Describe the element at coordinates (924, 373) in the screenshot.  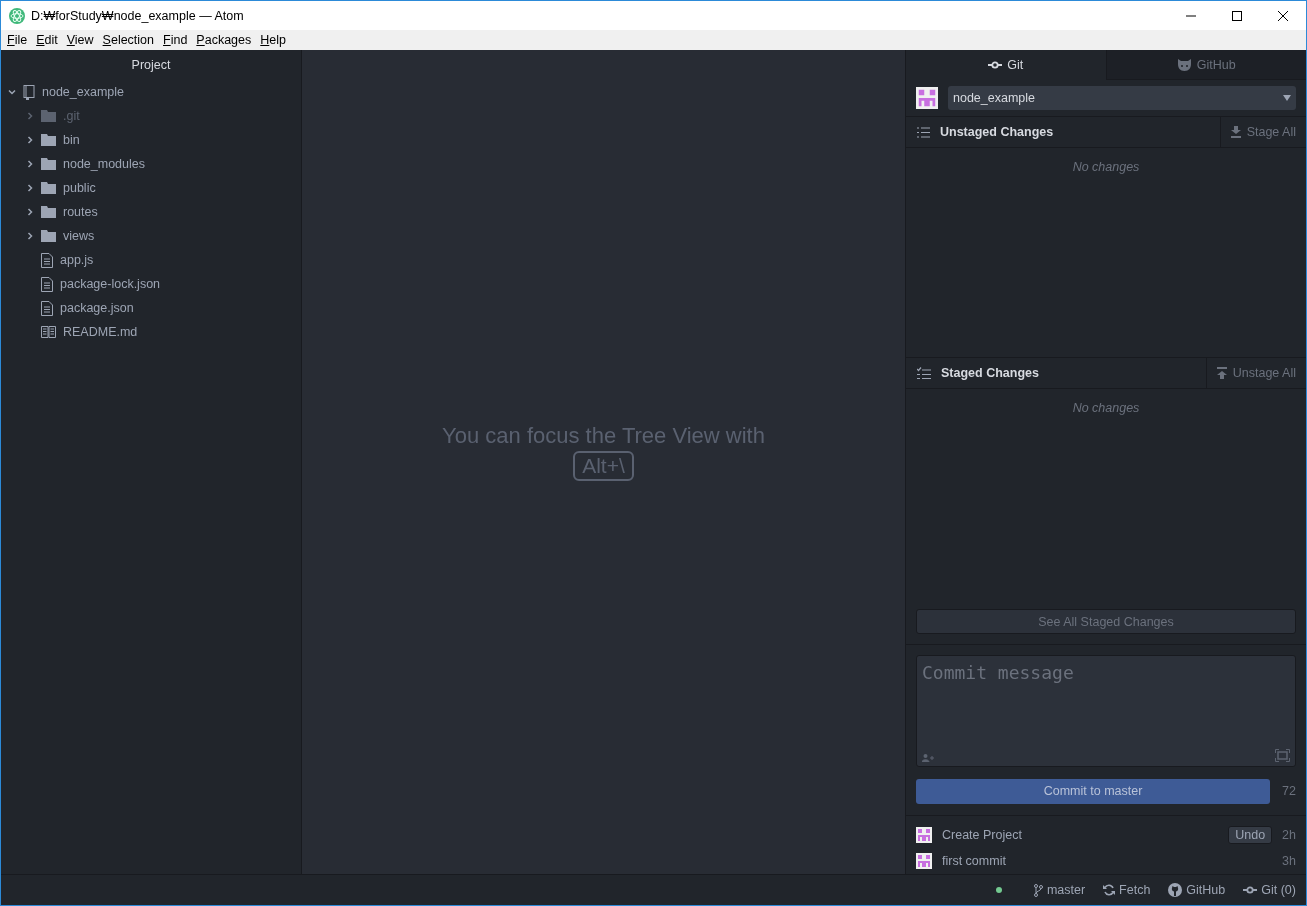
I see `checklist-icon` at that location.